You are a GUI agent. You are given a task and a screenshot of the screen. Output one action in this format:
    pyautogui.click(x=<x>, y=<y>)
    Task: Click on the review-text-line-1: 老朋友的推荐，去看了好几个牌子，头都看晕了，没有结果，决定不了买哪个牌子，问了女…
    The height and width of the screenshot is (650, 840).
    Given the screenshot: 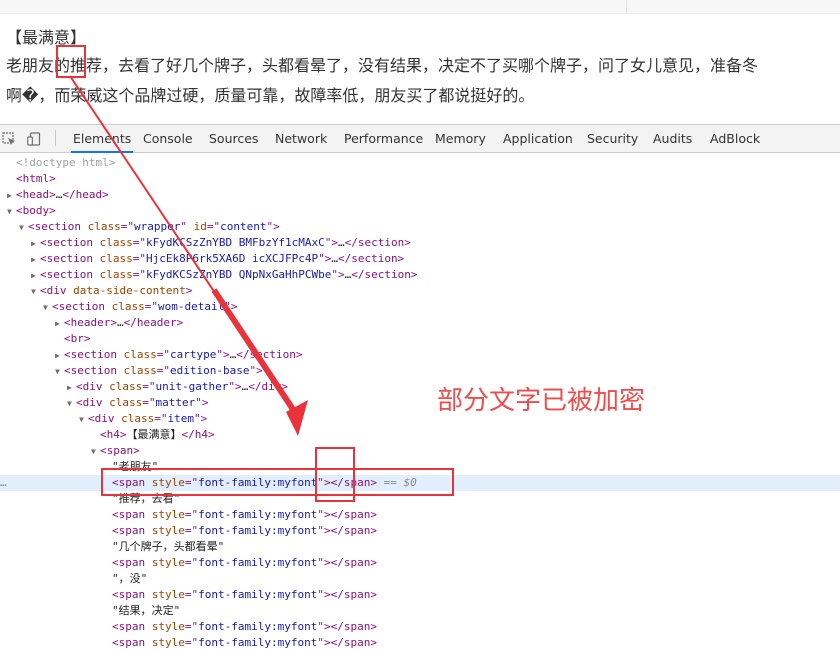 What is the action you would take?
    pyautogui.click(x=382, y=65)
    